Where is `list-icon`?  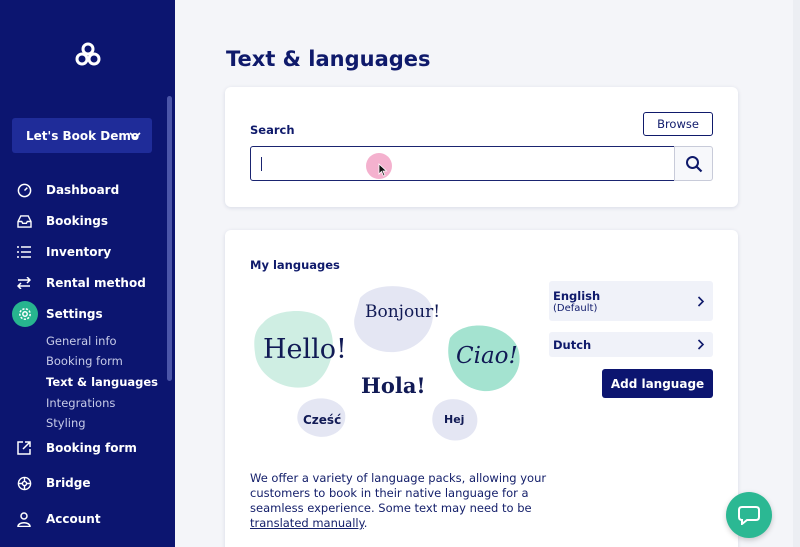 list-icon is located at coordinates (24, 252).